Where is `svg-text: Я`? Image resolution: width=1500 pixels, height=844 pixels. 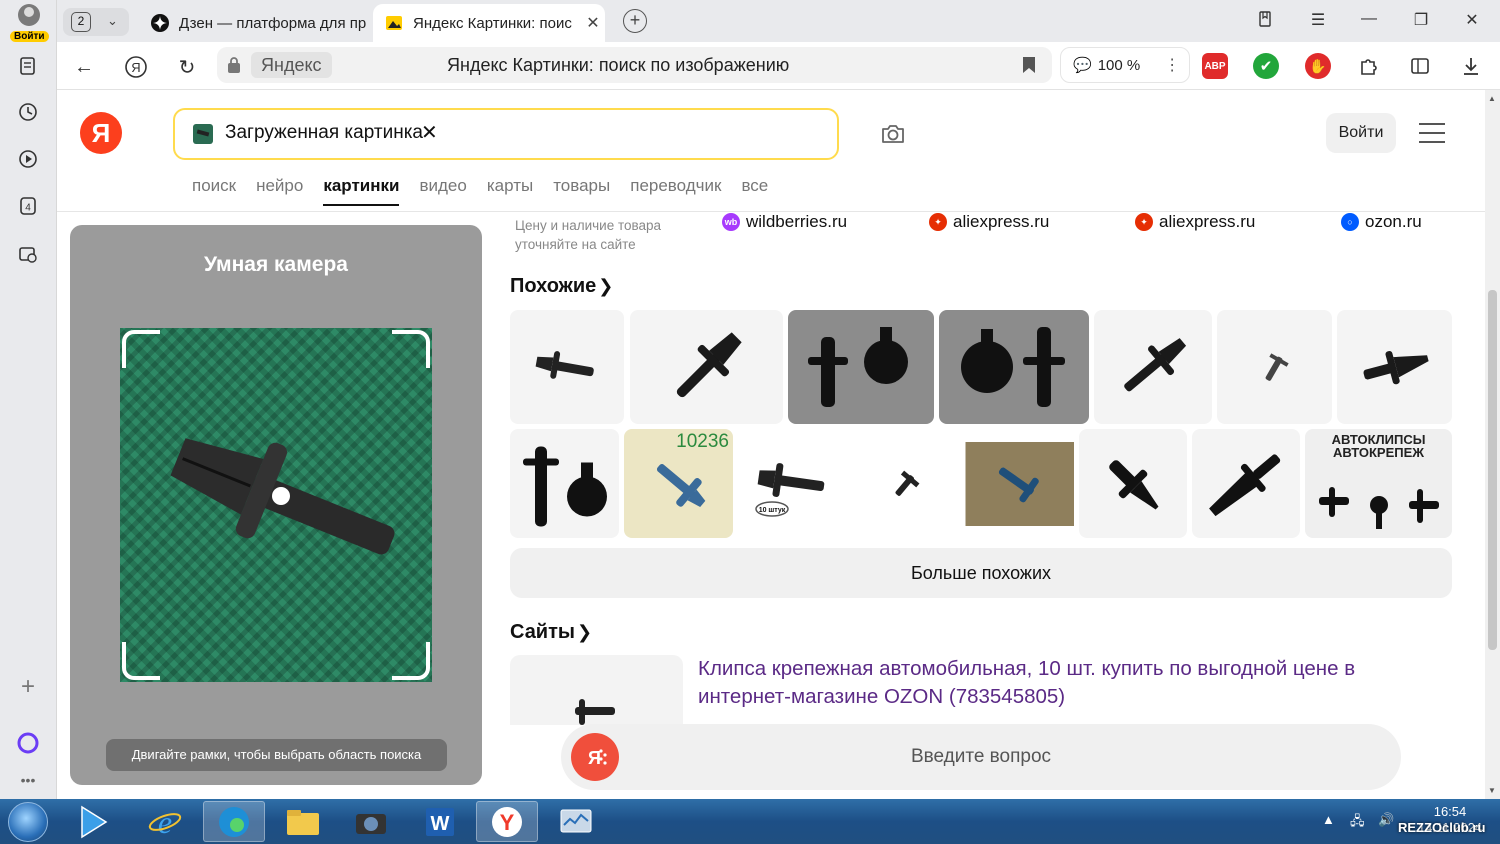
svg-text: Я is located at coordinates (135, 67).